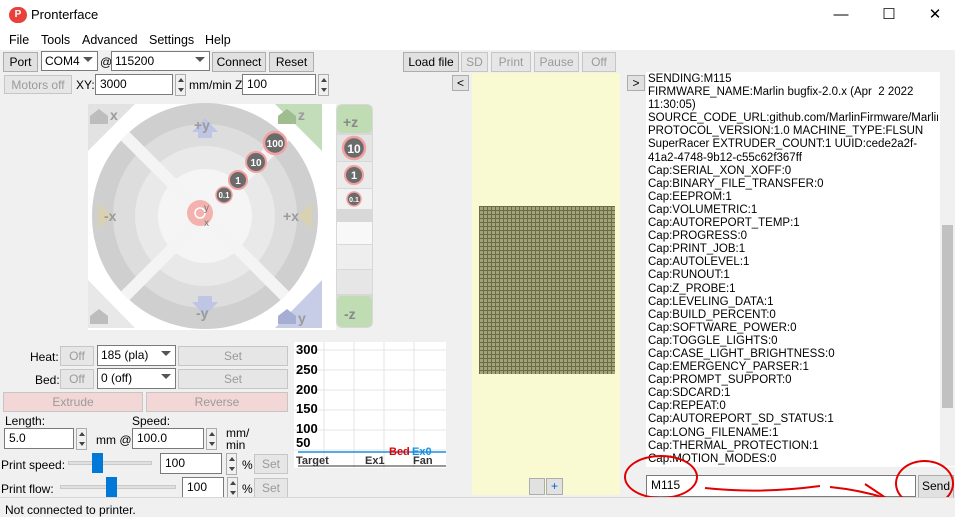 The width and height of the screenshot is (955, 517). I want to click on pause-button: Pause, so click(556, 62).